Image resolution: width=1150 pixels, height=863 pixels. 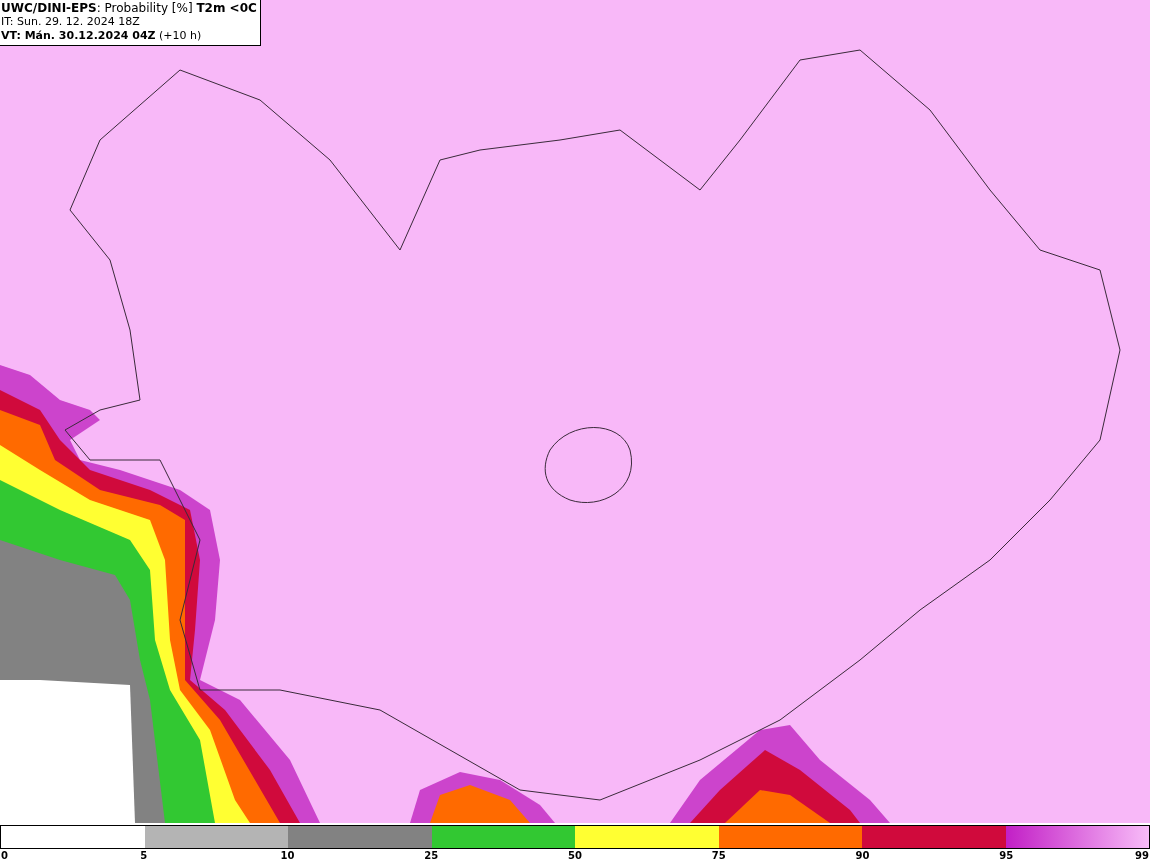 What do you see at coordinates (144, 855) in the screenshot?
I see `legend-label: 5` at bounding box center [144, 855].